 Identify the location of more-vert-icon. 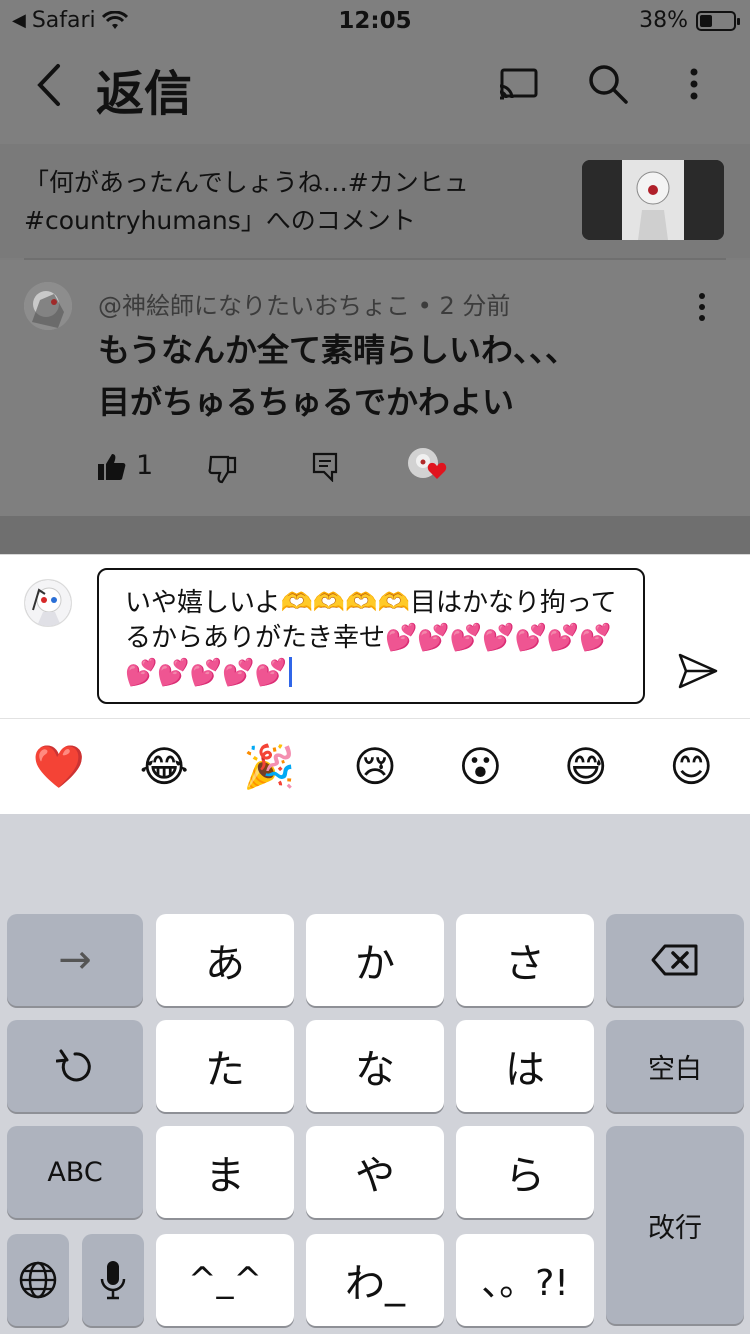
(694, 84).